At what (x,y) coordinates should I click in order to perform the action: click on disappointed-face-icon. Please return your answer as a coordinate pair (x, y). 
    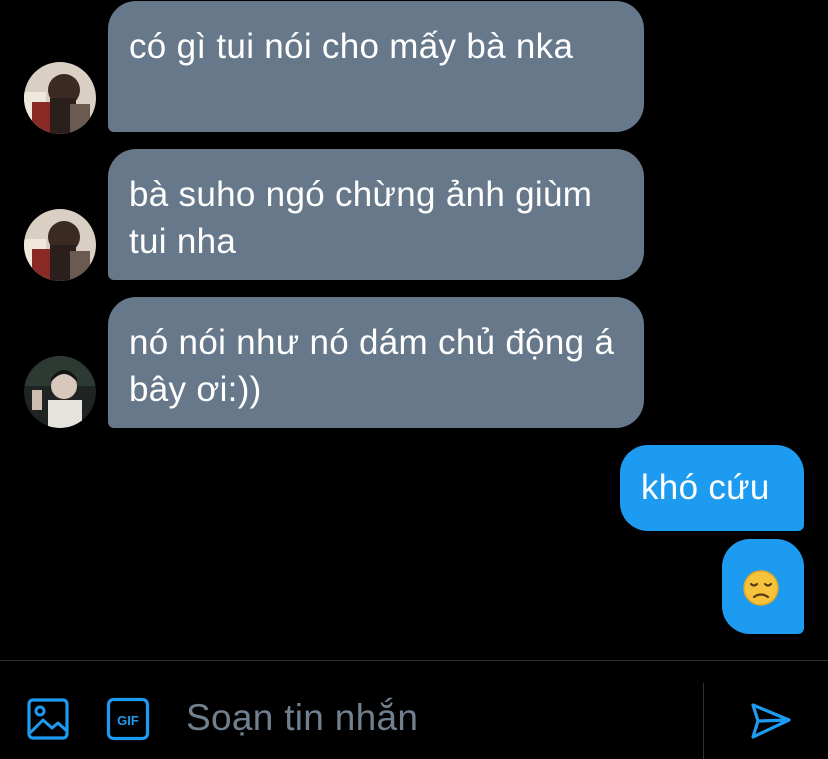
    Looking at the image, I should click on (761, 588).